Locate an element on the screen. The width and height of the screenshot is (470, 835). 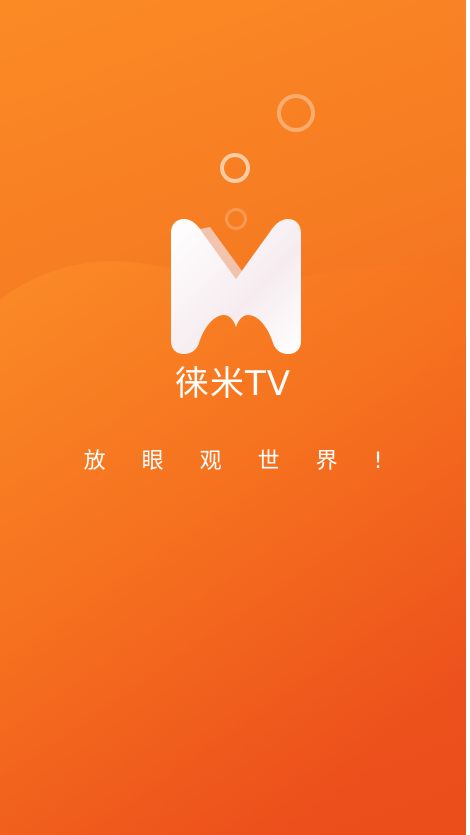
m-logo-icon is located at coordinates (236, 286).